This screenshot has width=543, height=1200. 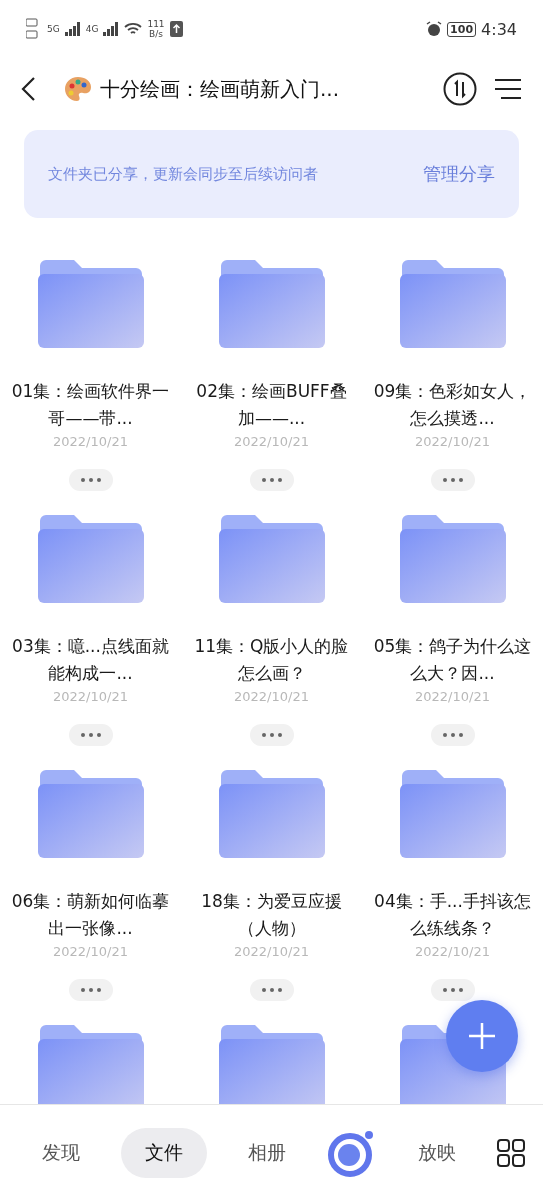 What do you see at coordinates (499, 29) in the screenshot?
I see `clock: 4:34` at bounding box center [499, 29].